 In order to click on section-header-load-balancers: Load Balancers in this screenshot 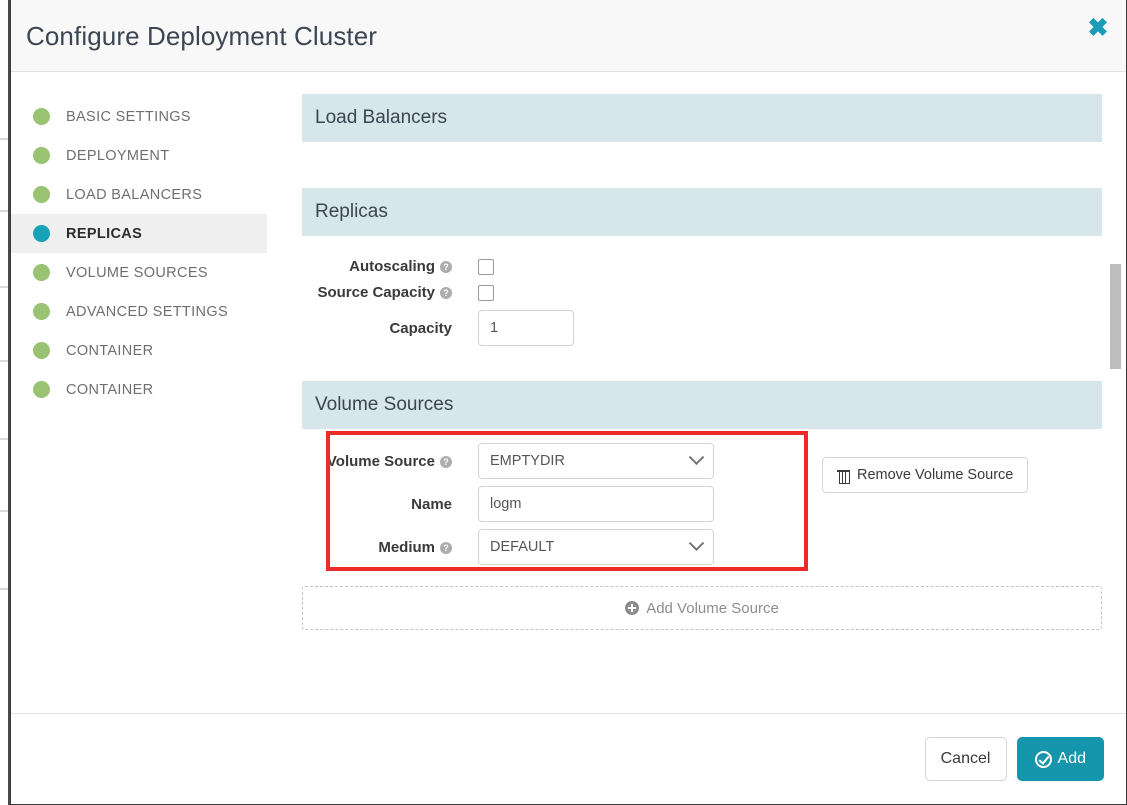, I will do `click(702, 118)`.